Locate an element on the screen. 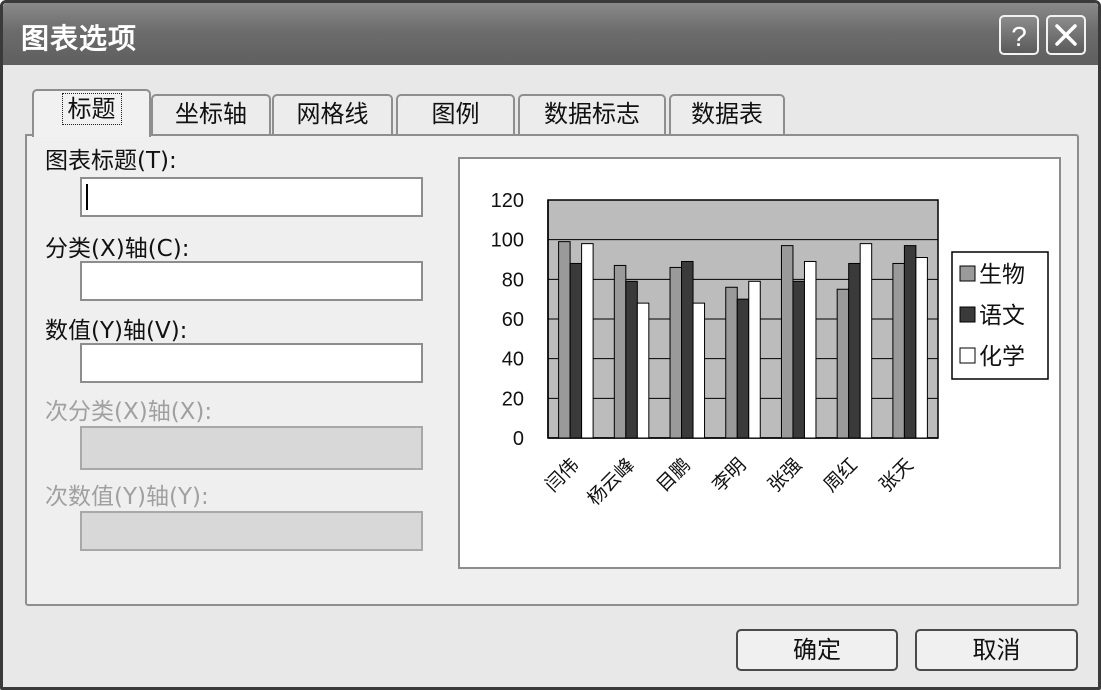 This screenshot has width=1101, height=690. ok-button: 确定 is located at coordinates (817, 650).